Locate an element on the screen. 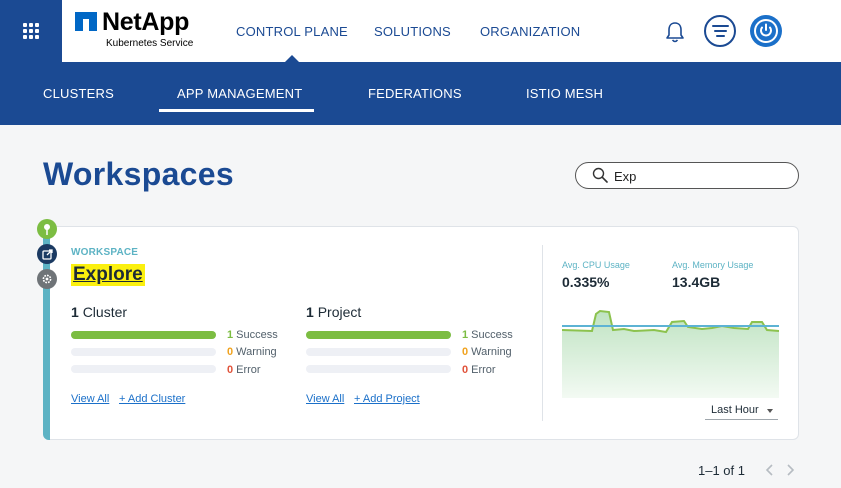 This screenshot has height=488, width=841. filter-button is located at coordinates (720, 31).